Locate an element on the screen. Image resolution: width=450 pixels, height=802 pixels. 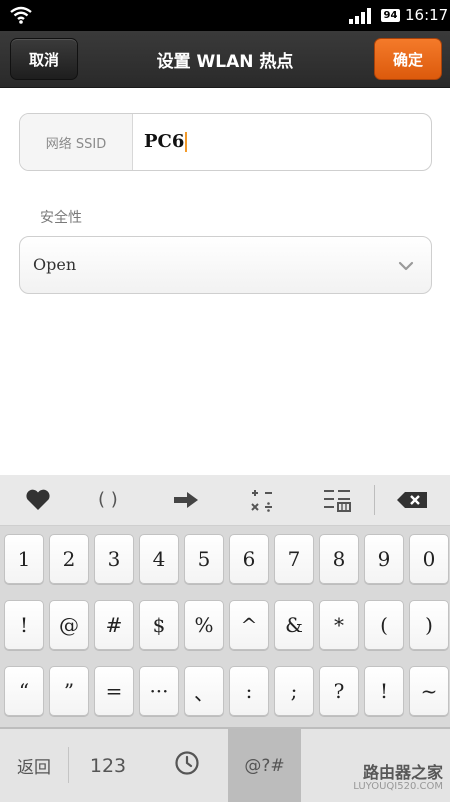
symbols-key: @?# is located at coordinates (264, 765).